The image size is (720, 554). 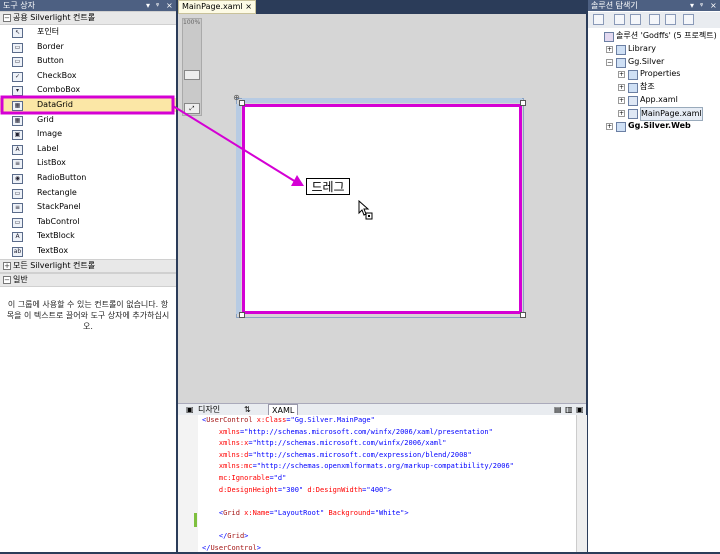 What do you see at coordinates (558, 409) in the screenshot?
I see `split-horizontal-icon: ▤` at bounding box center [558, 409].